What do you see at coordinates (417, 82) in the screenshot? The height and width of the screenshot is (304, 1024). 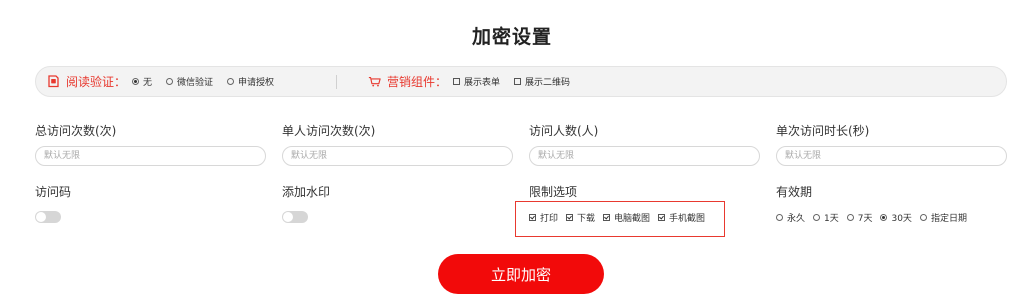 I see `marketing-label: 营销组件：` at bounding box center [417, 82].